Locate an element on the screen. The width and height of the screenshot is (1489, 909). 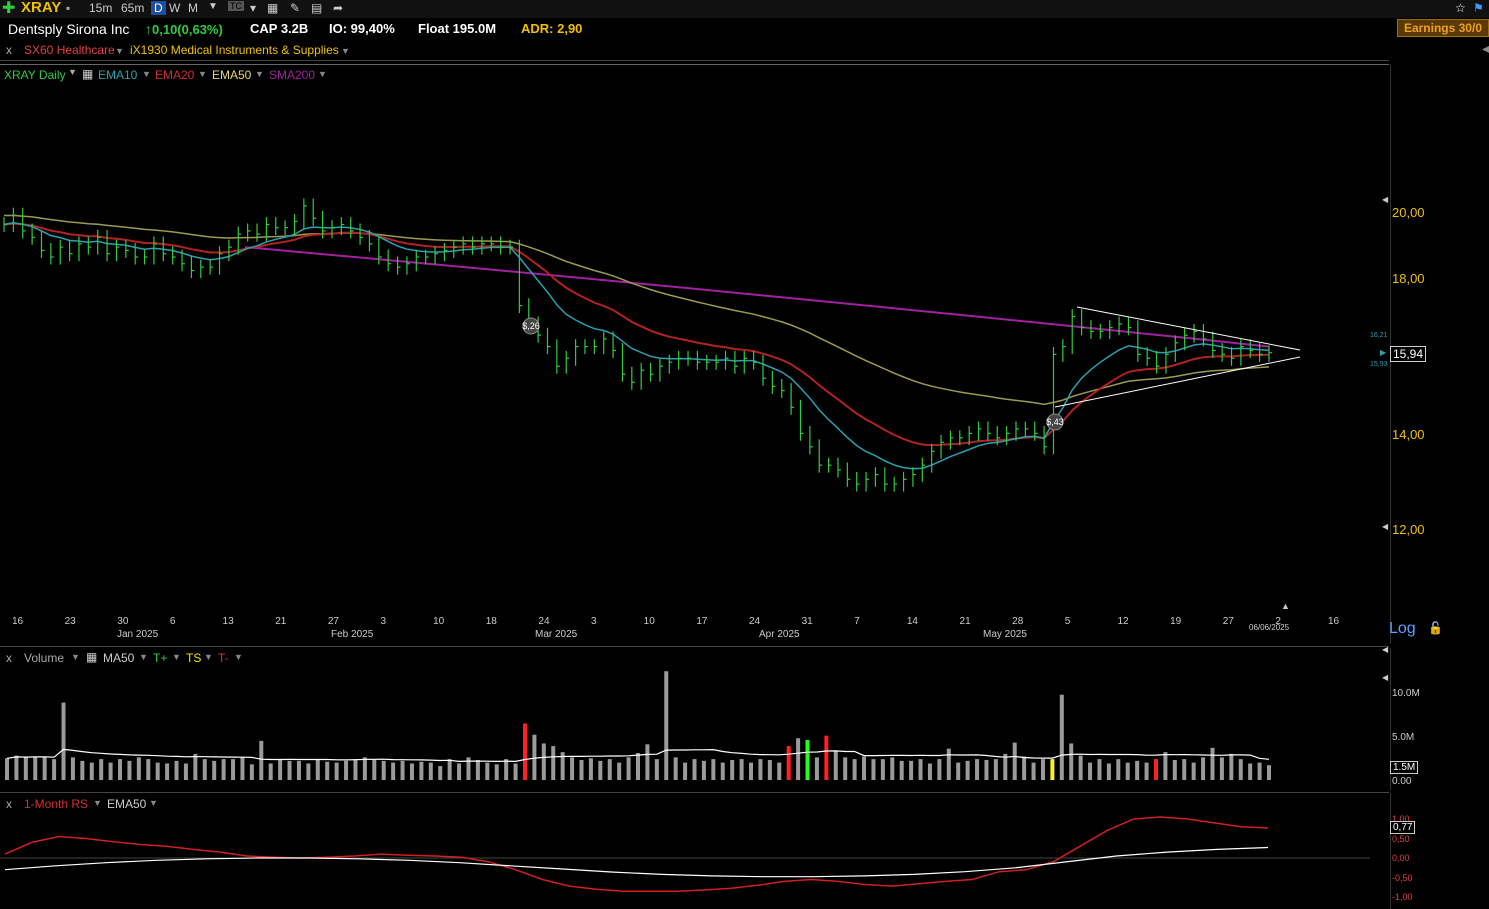
sma200-line is located at coordinates (757, 297).